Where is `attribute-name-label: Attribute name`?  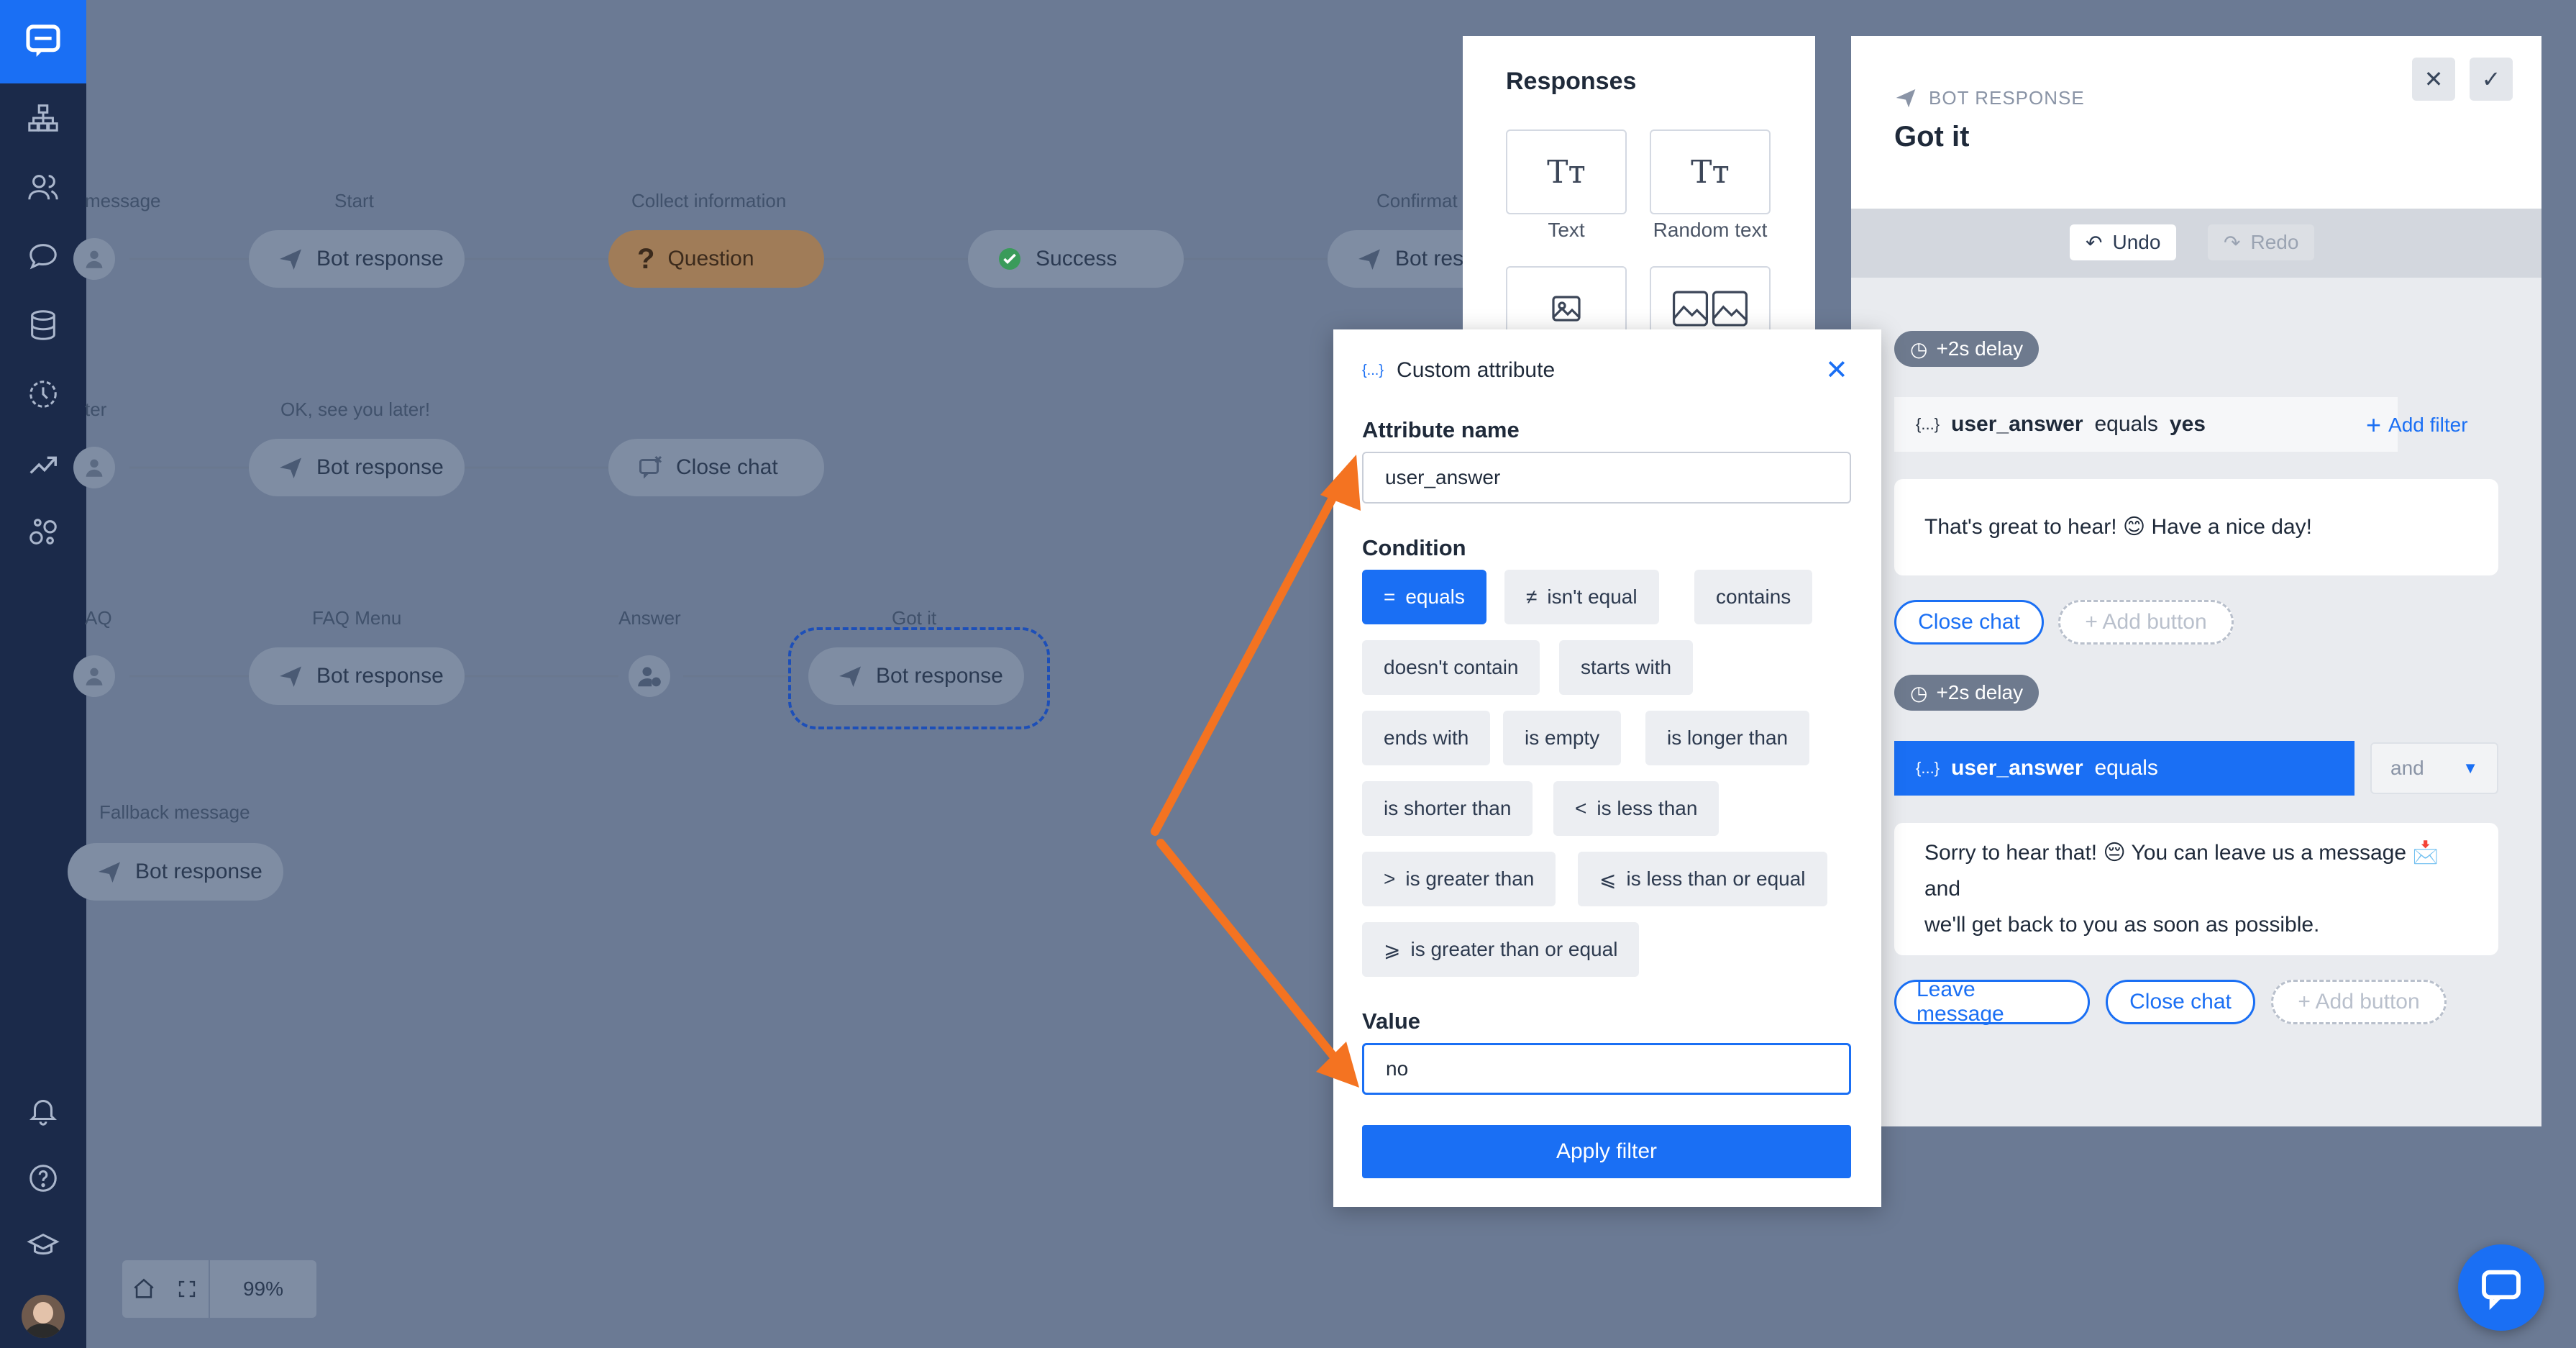
attribute-name-label: Attribute name is located at coordinates (1441, 429).